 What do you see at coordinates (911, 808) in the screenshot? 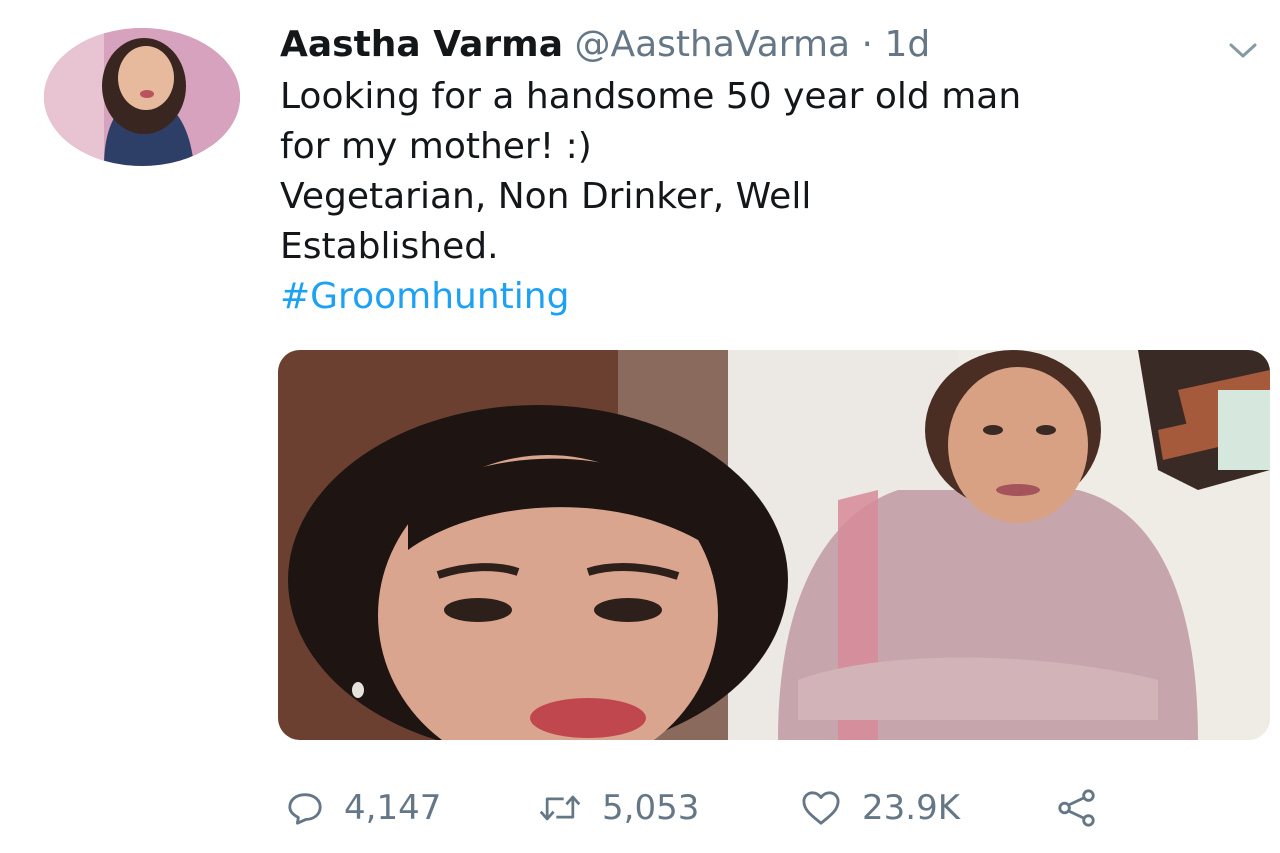
I see `like-count: 23.9K` at bounding box center [911, 808].